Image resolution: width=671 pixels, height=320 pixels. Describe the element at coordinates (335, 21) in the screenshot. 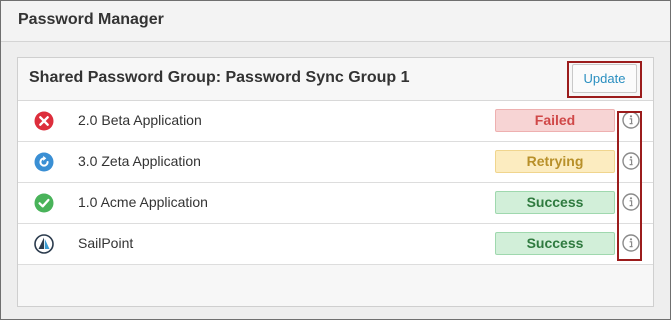

I see `title-bar: Password Manager` at that location.